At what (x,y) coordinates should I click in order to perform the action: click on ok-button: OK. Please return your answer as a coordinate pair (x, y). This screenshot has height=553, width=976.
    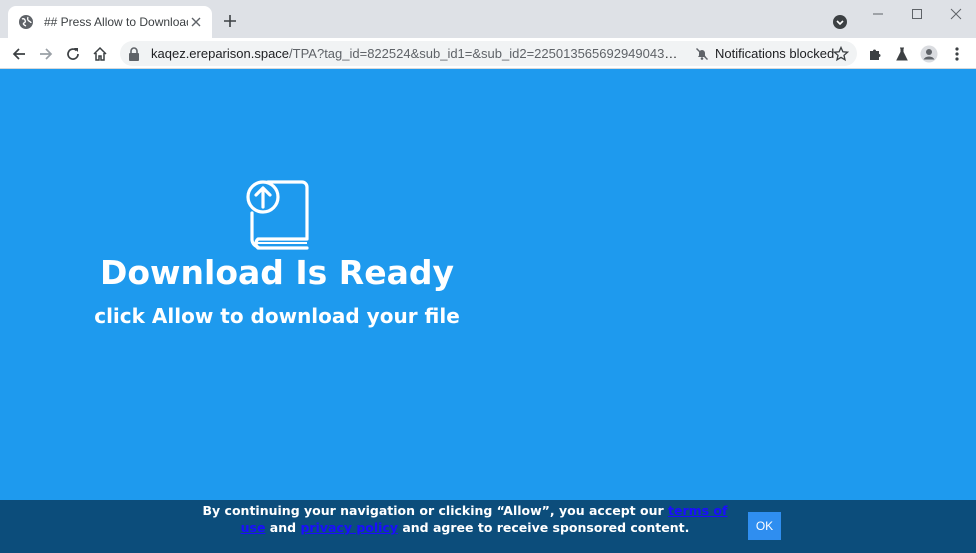
    Looking at the image, I should click on (764, 526).